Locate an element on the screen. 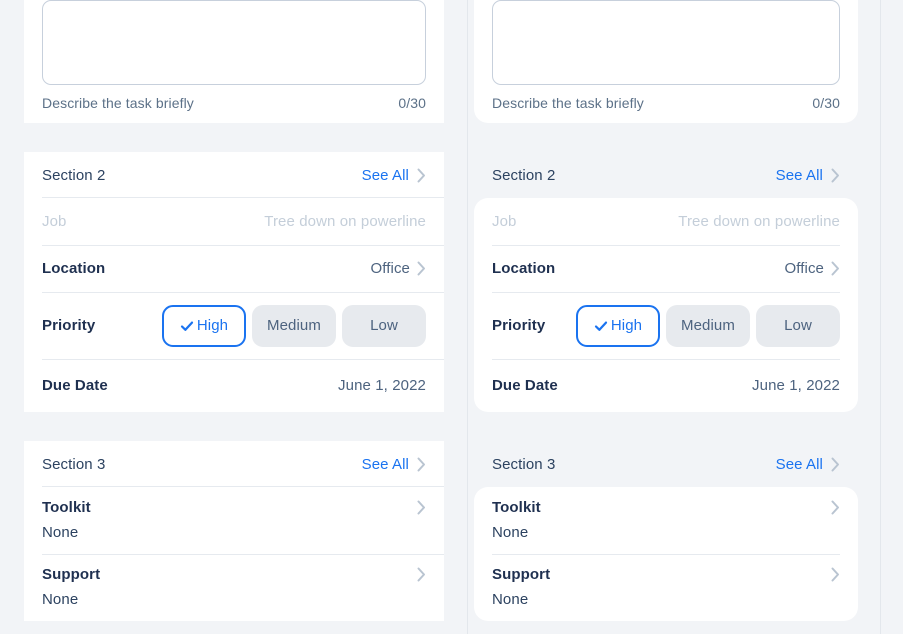  section3-card-left: Toolkit None Support None is located at coordinates (234, 554).